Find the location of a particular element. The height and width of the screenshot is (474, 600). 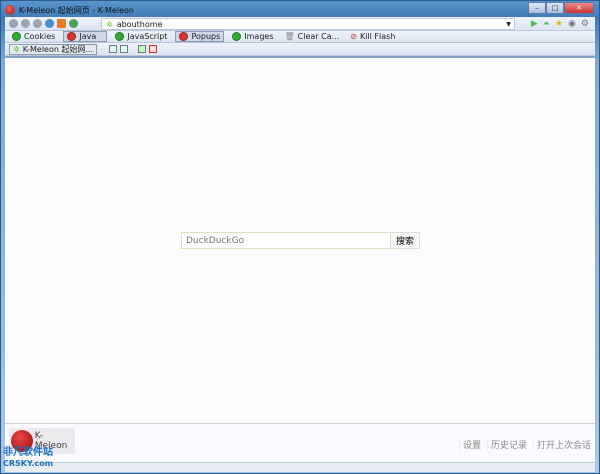

app-icon is located at coordinates (10, 10).